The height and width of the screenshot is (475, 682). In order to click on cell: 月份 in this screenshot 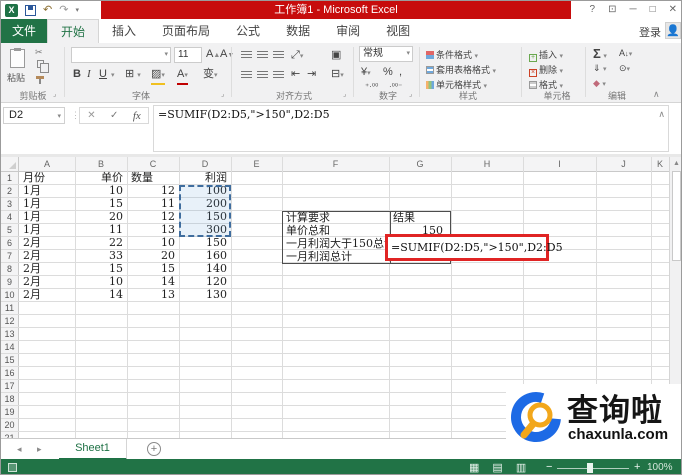, I will do `click(47, 178)`.